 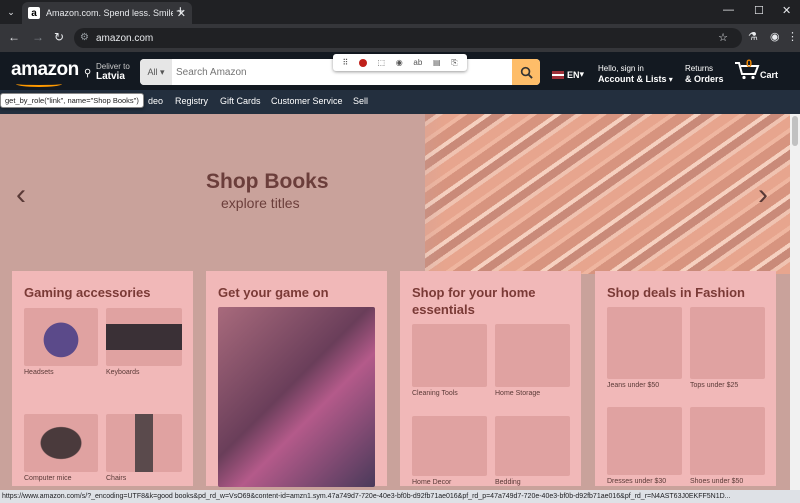 What do you see at coordinates (45, 70) in the screenshot?
I see `amazon-logo: amazon` at bounding box center [45, 70].